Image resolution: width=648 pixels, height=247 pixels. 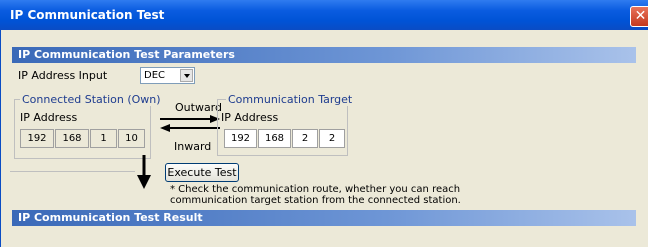 I want to click on connected-ip-octet-2: 168, so click(x=72, y=138).